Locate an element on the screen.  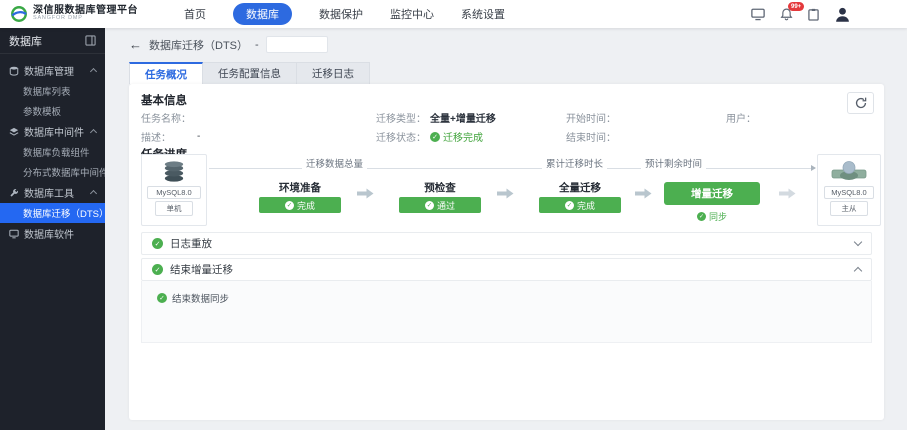
tab-label: 任务配置信息 is located at coordinates (249, 74).